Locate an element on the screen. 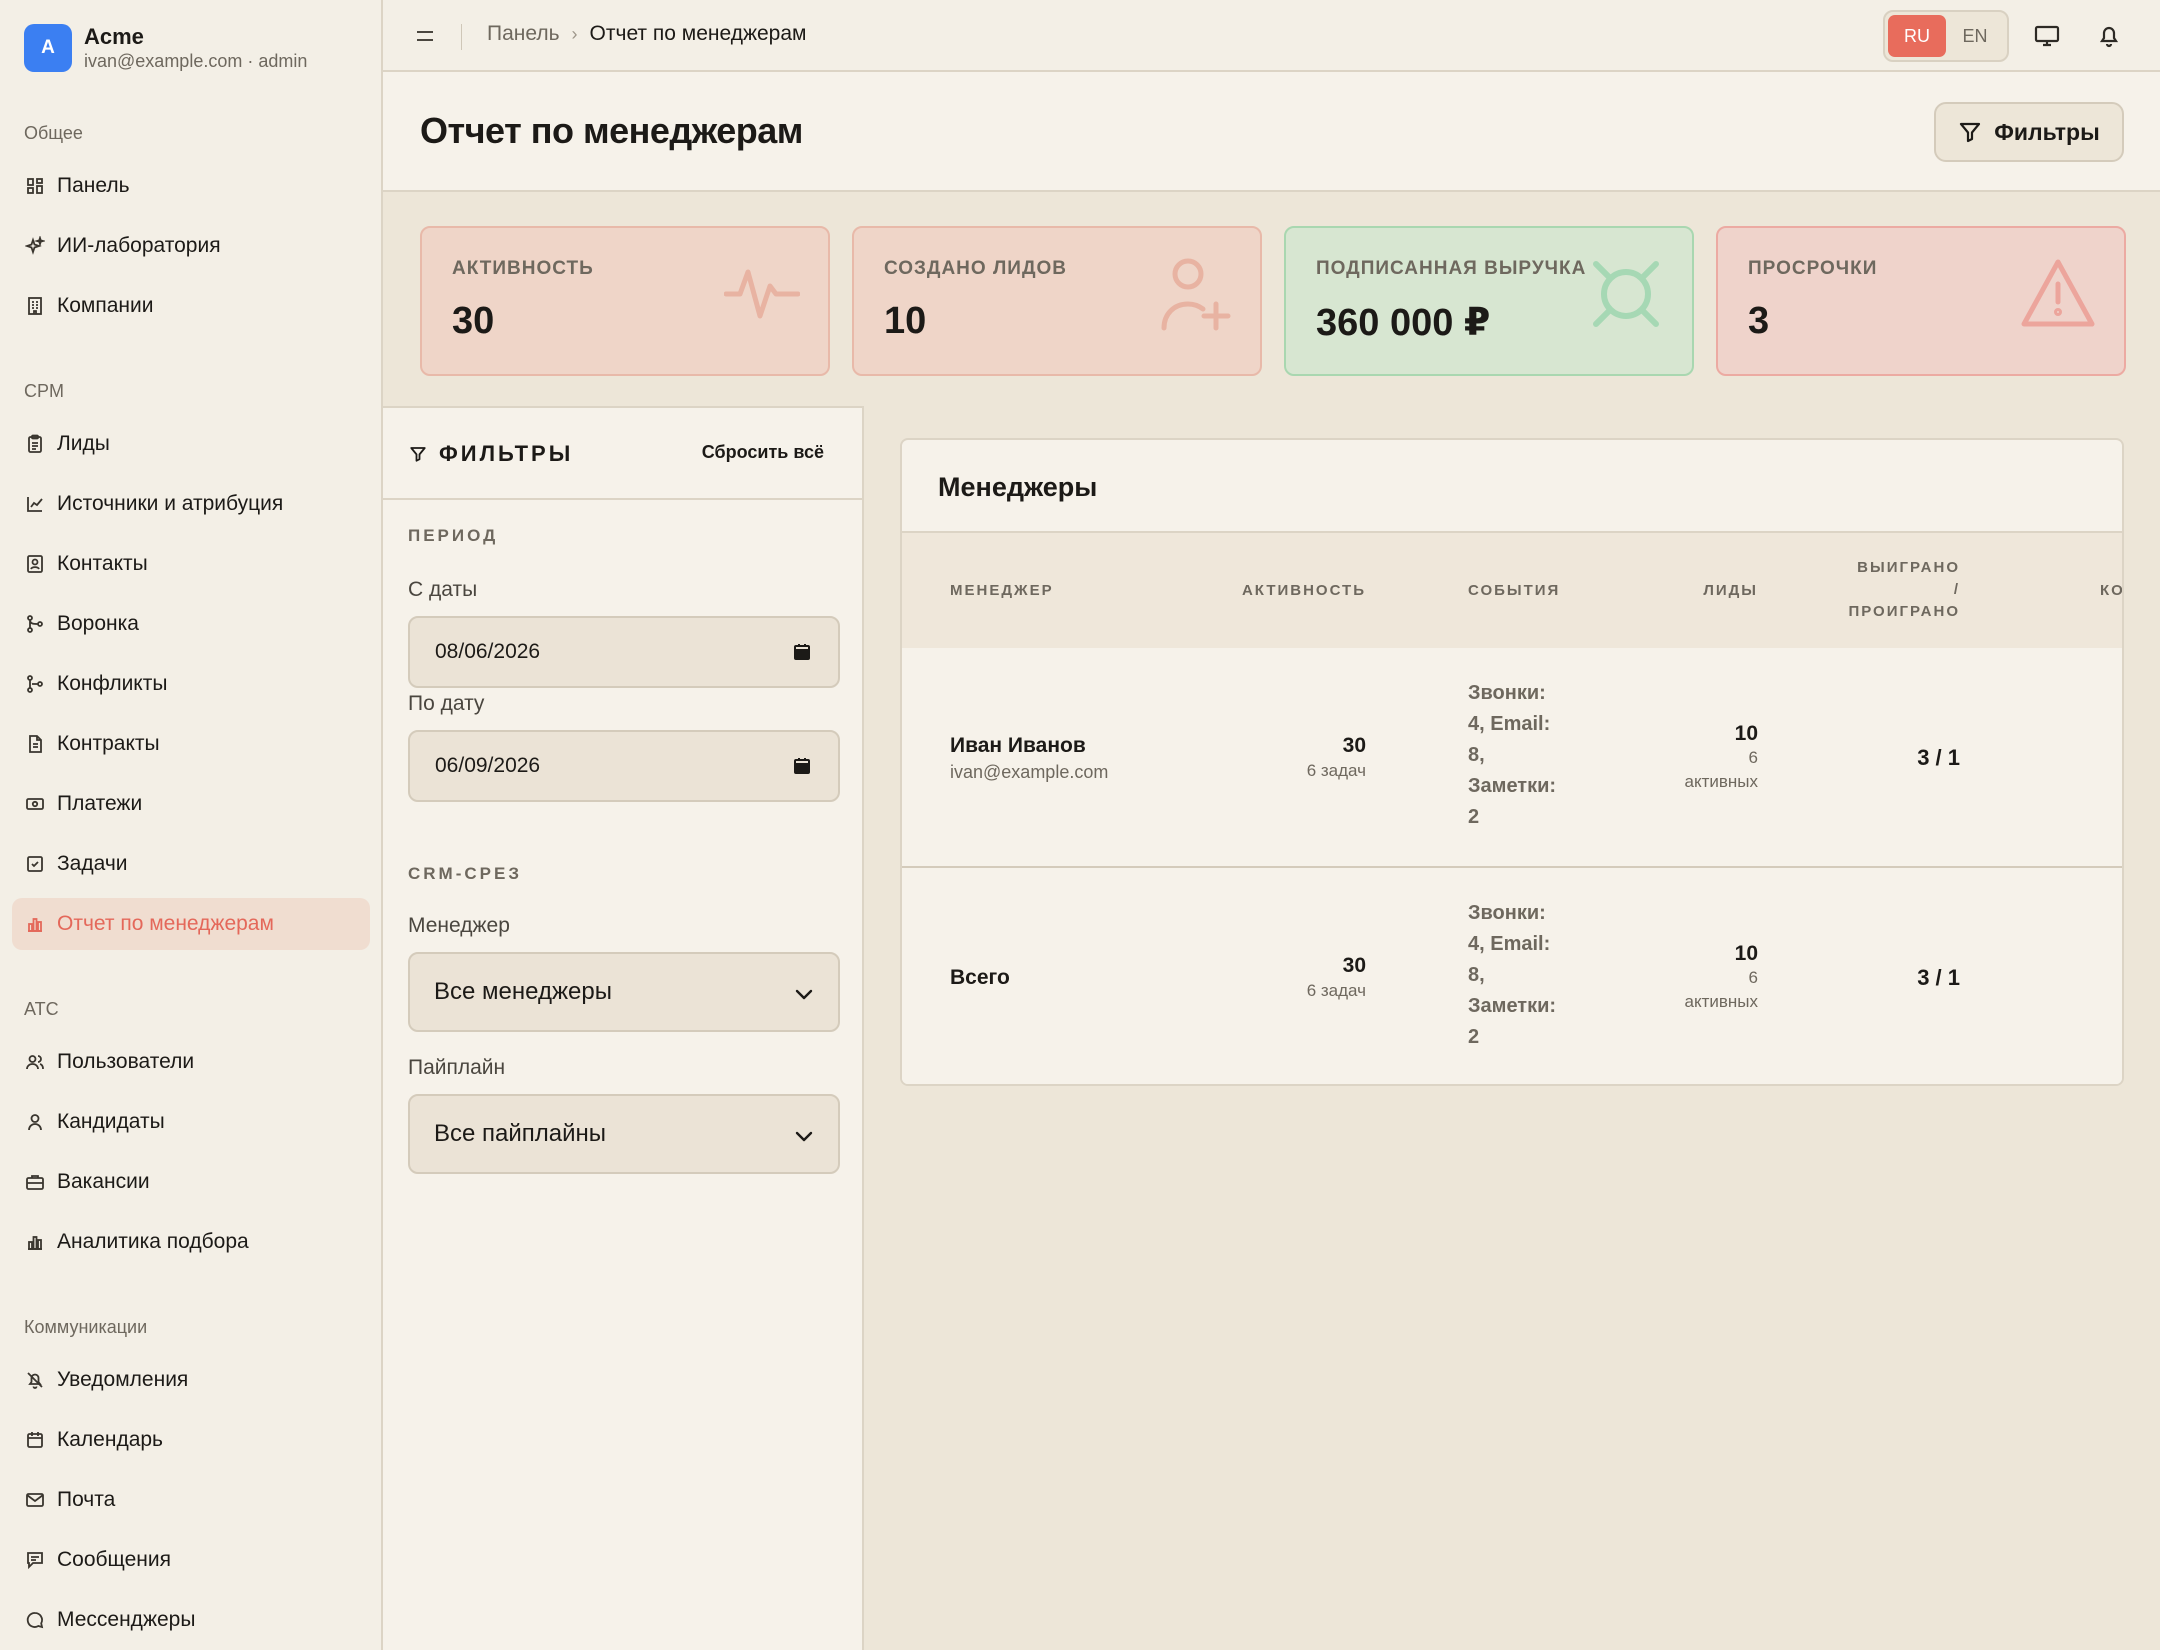 This screenshot has height=1650, width=2160. lang-en-button: EN is located at coordinates (1975, 36).